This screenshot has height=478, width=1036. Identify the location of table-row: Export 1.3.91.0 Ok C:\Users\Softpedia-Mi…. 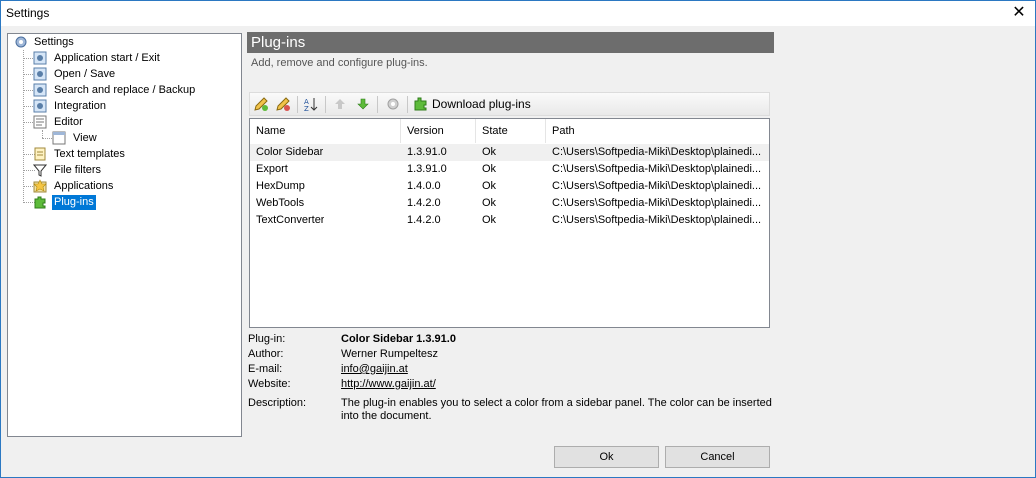
(509, 169).